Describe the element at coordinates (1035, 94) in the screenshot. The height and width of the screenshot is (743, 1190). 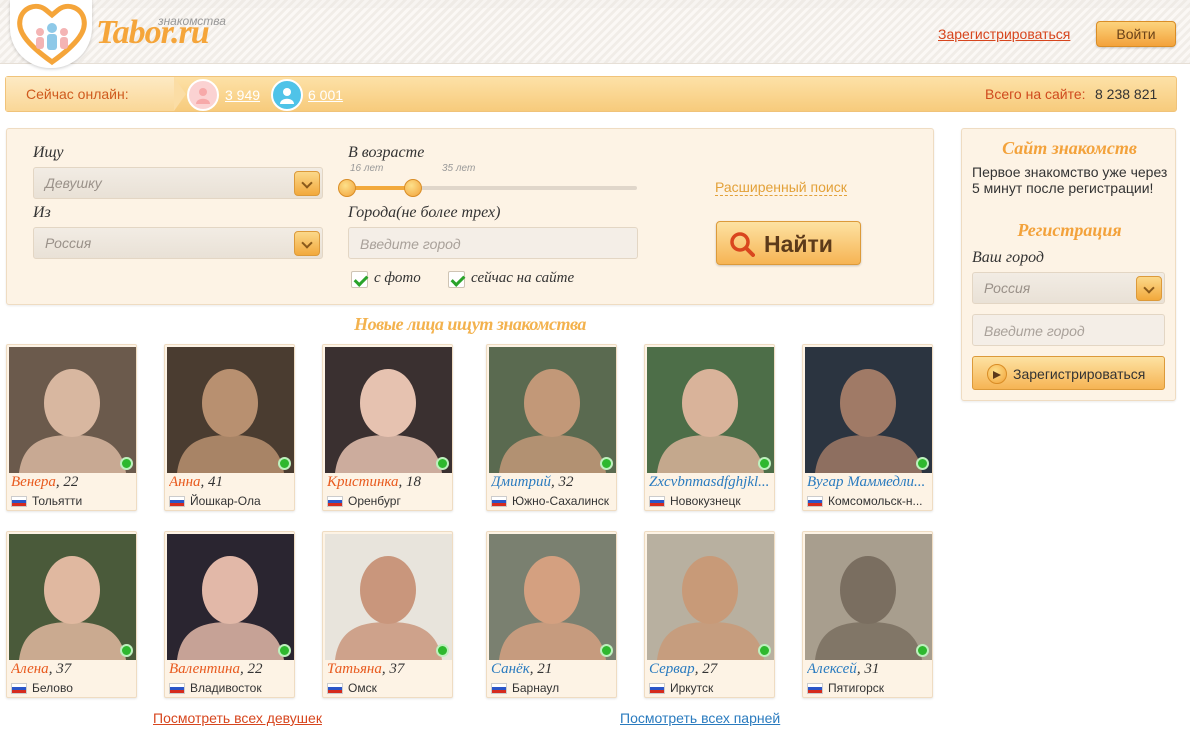
I see `total-label: Всего на сайте:` at that location.